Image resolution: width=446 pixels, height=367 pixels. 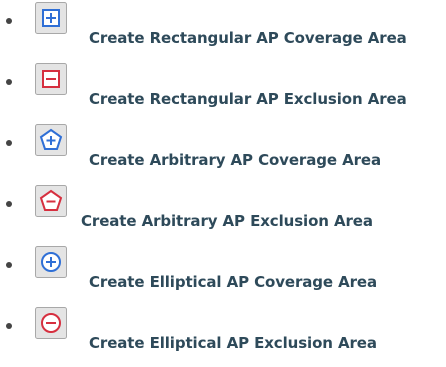 I want to click on item-label: Create Elliptical AP Exclusion Area, so click(x=233, y=343).